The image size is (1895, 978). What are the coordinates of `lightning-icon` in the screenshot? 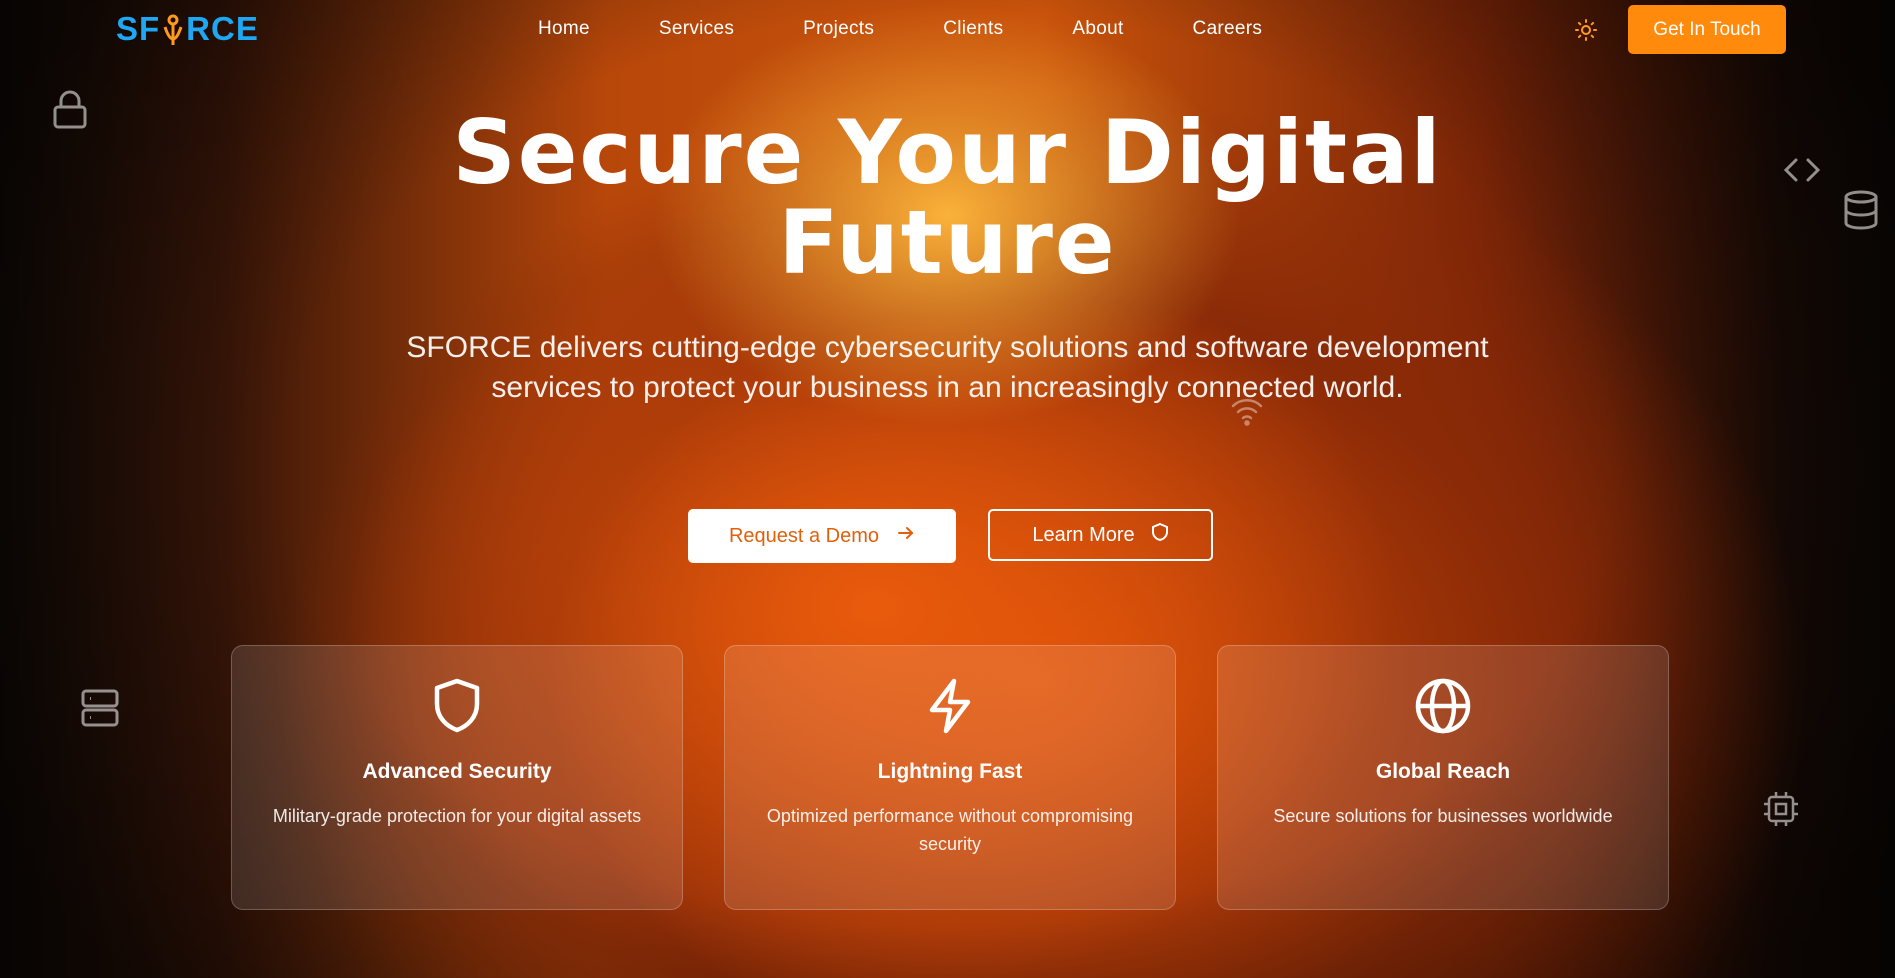 It's located at (950, 706).